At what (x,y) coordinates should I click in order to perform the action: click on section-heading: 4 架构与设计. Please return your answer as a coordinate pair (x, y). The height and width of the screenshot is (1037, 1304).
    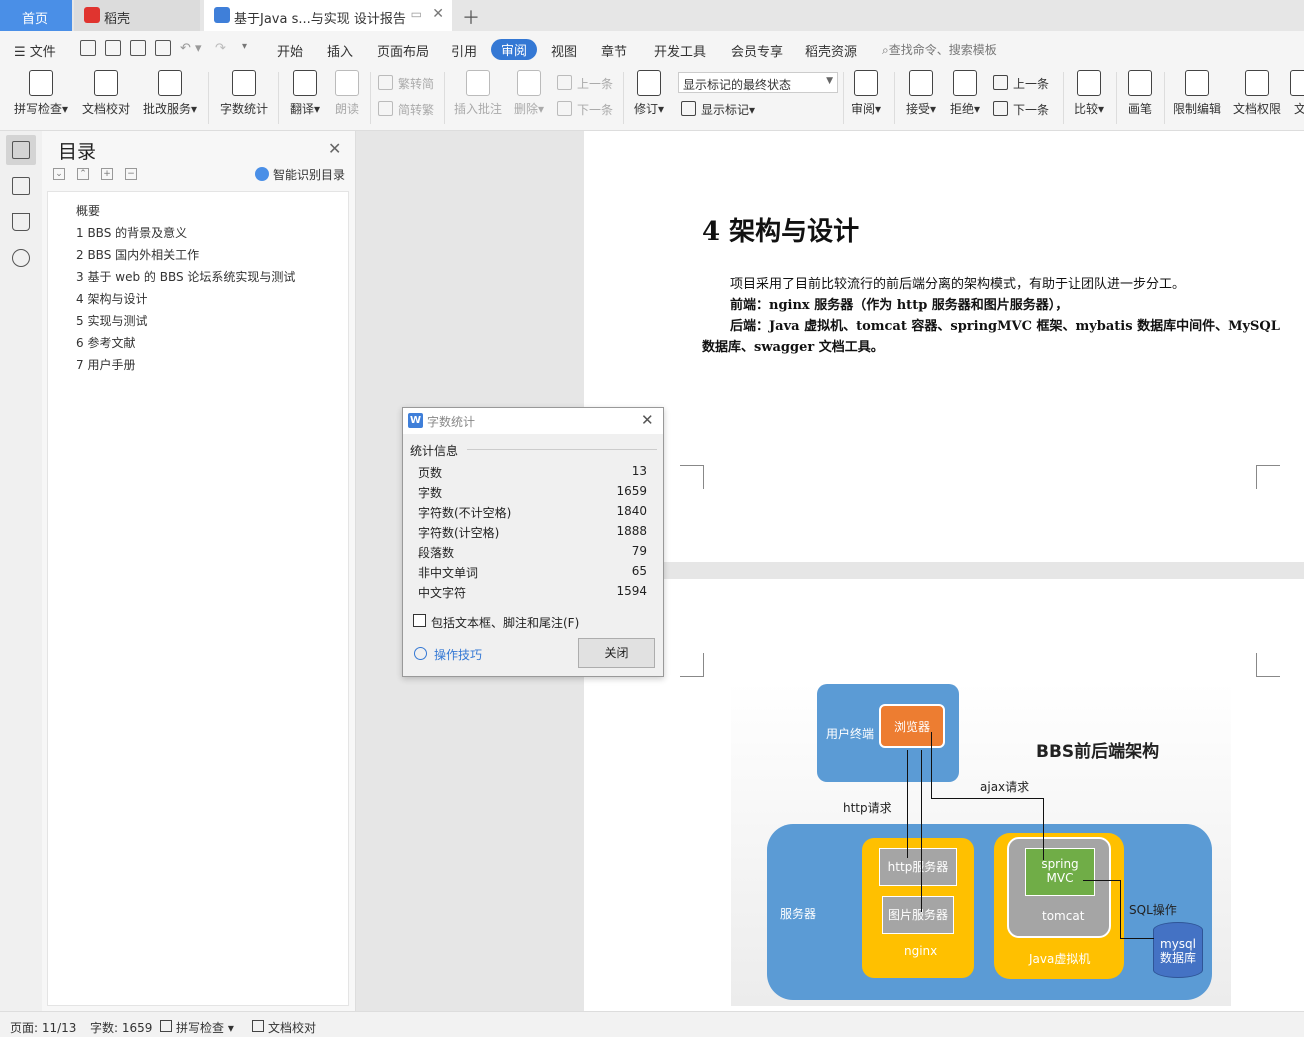
    Looking at the image, I should click on (781, 232).